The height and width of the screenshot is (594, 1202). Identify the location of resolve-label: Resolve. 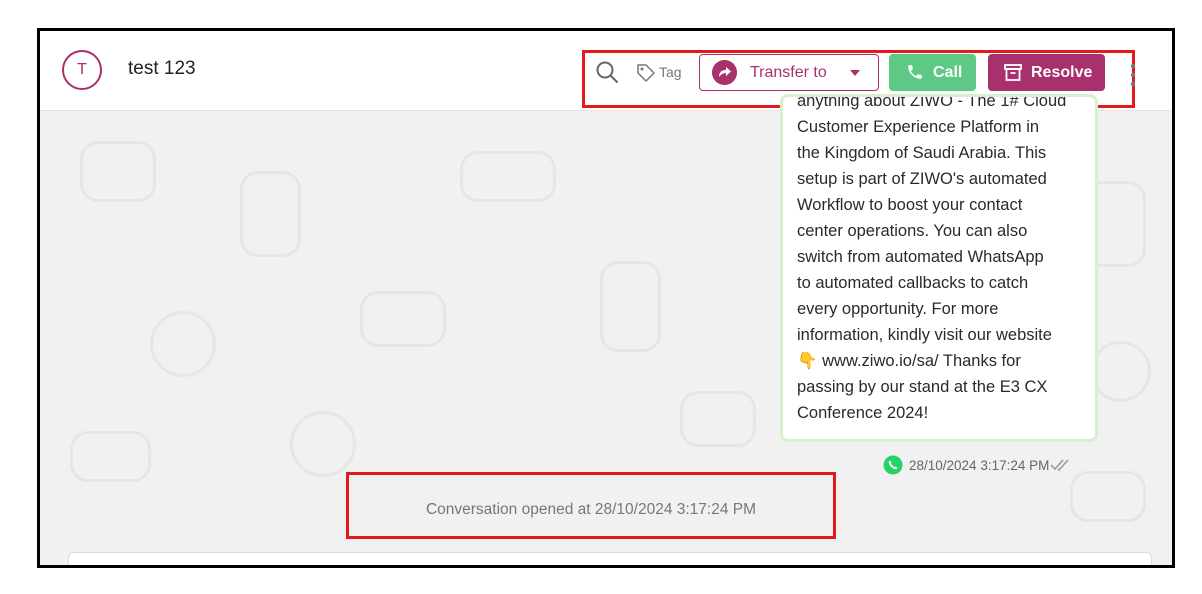
(1062, 72).